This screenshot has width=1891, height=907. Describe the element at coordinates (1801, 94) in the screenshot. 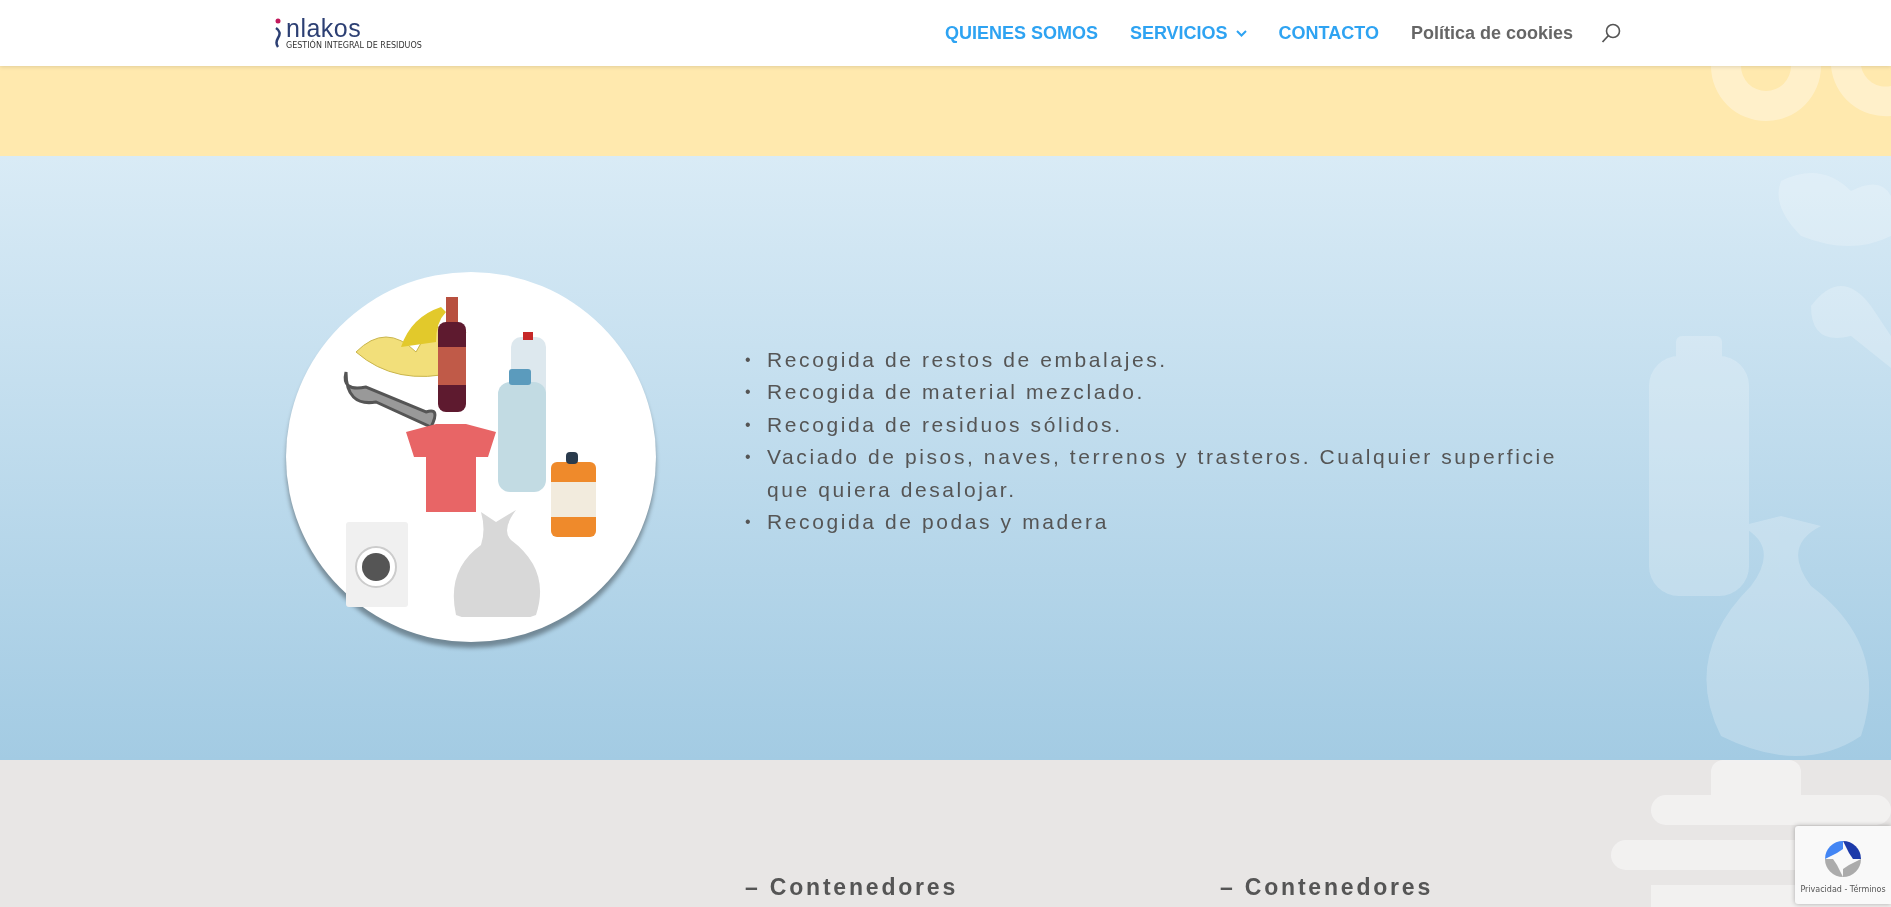

I see `ring-decoration-icon` at that location.